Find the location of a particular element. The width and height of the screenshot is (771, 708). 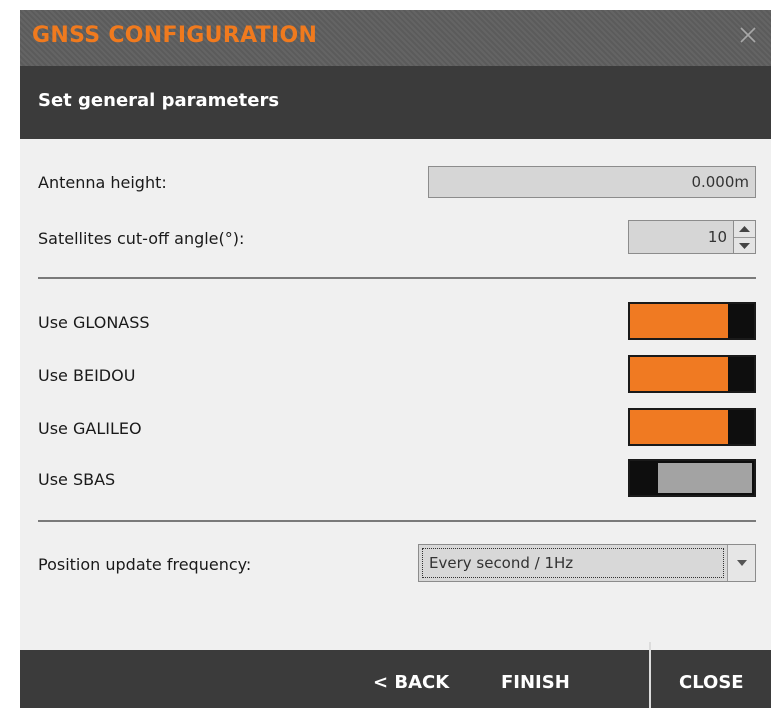

title-bar: GNSS CONFIGURATION is located at coordinates (395, 38).